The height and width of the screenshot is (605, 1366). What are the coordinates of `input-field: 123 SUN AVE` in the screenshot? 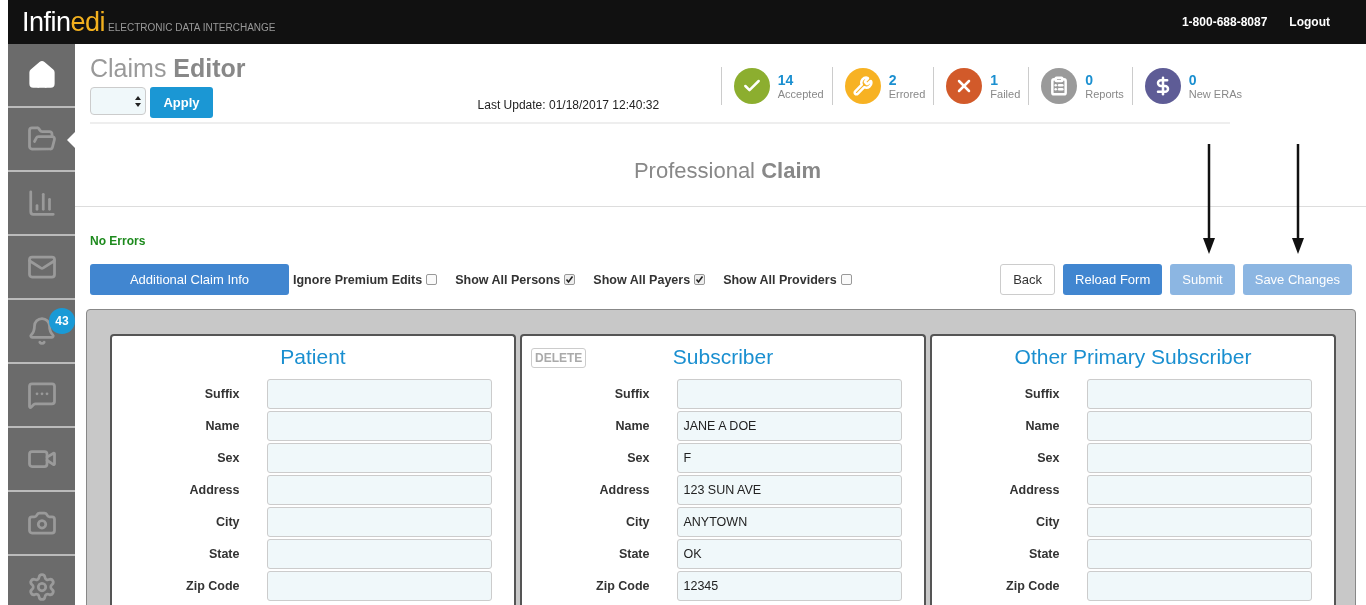 It's located at (789, 490).